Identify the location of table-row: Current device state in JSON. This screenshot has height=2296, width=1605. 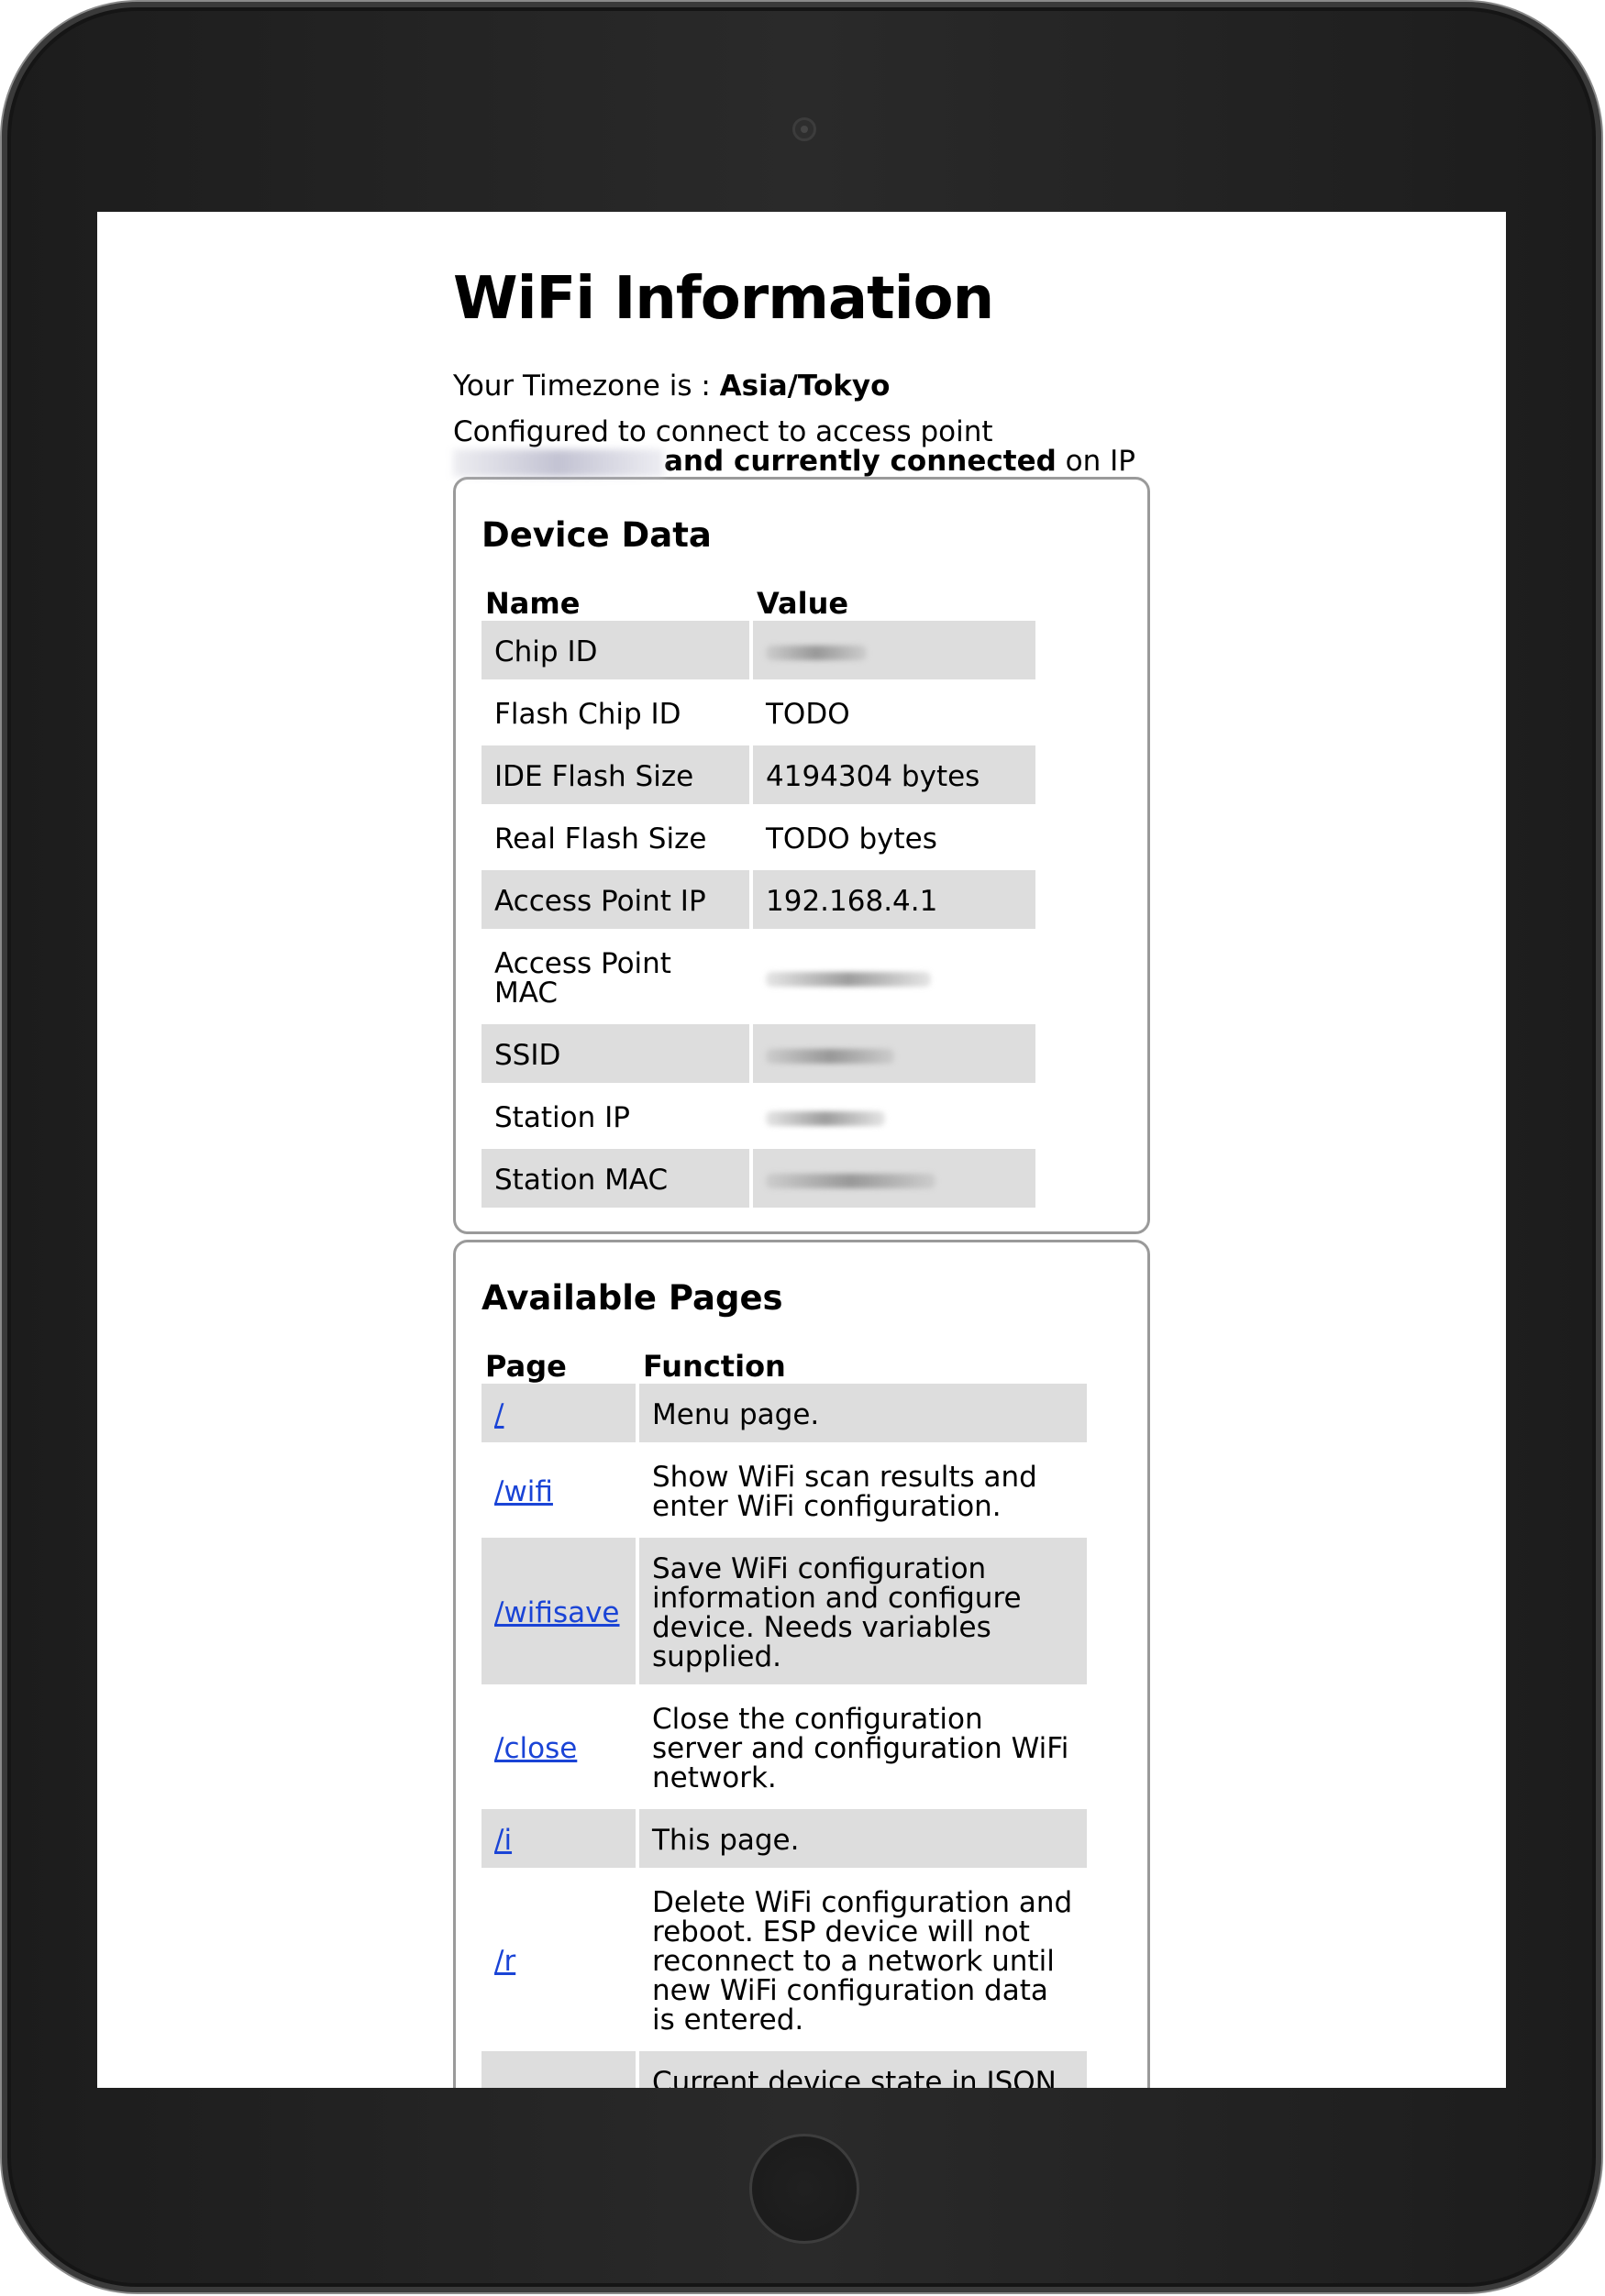
(784, 2069).